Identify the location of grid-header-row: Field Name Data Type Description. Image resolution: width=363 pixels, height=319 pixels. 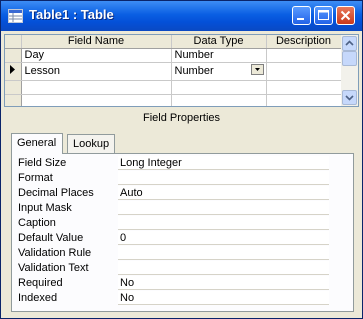
(173, 42).